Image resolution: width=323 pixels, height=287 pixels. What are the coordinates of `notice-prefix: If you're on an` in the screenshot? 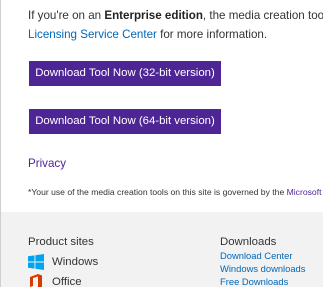 It's located at (66, 15).